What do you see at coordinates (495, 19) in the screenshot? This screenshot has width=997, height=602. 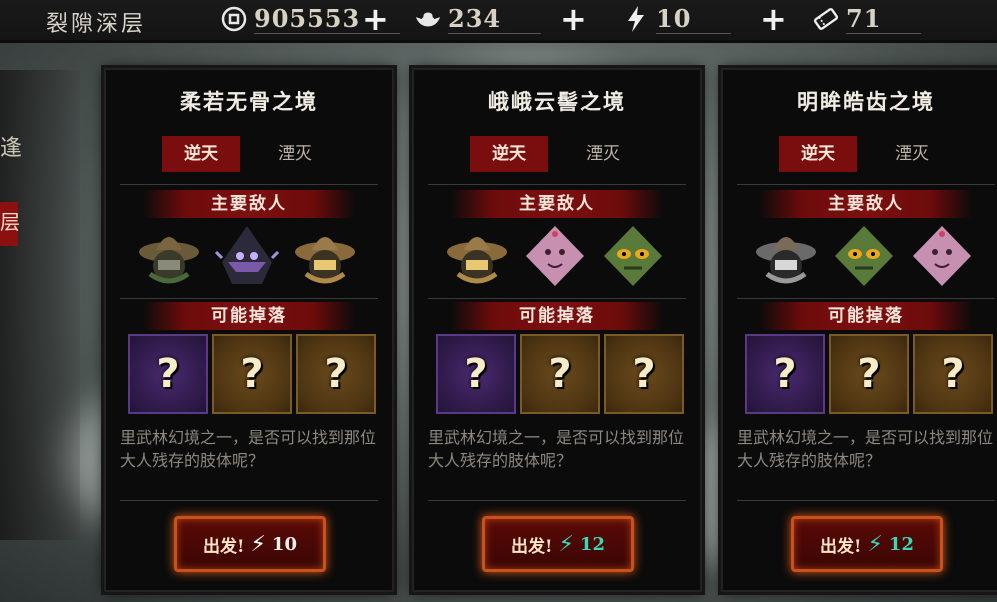 I see `ingot-value: 234` at bounding box center [495, 19].